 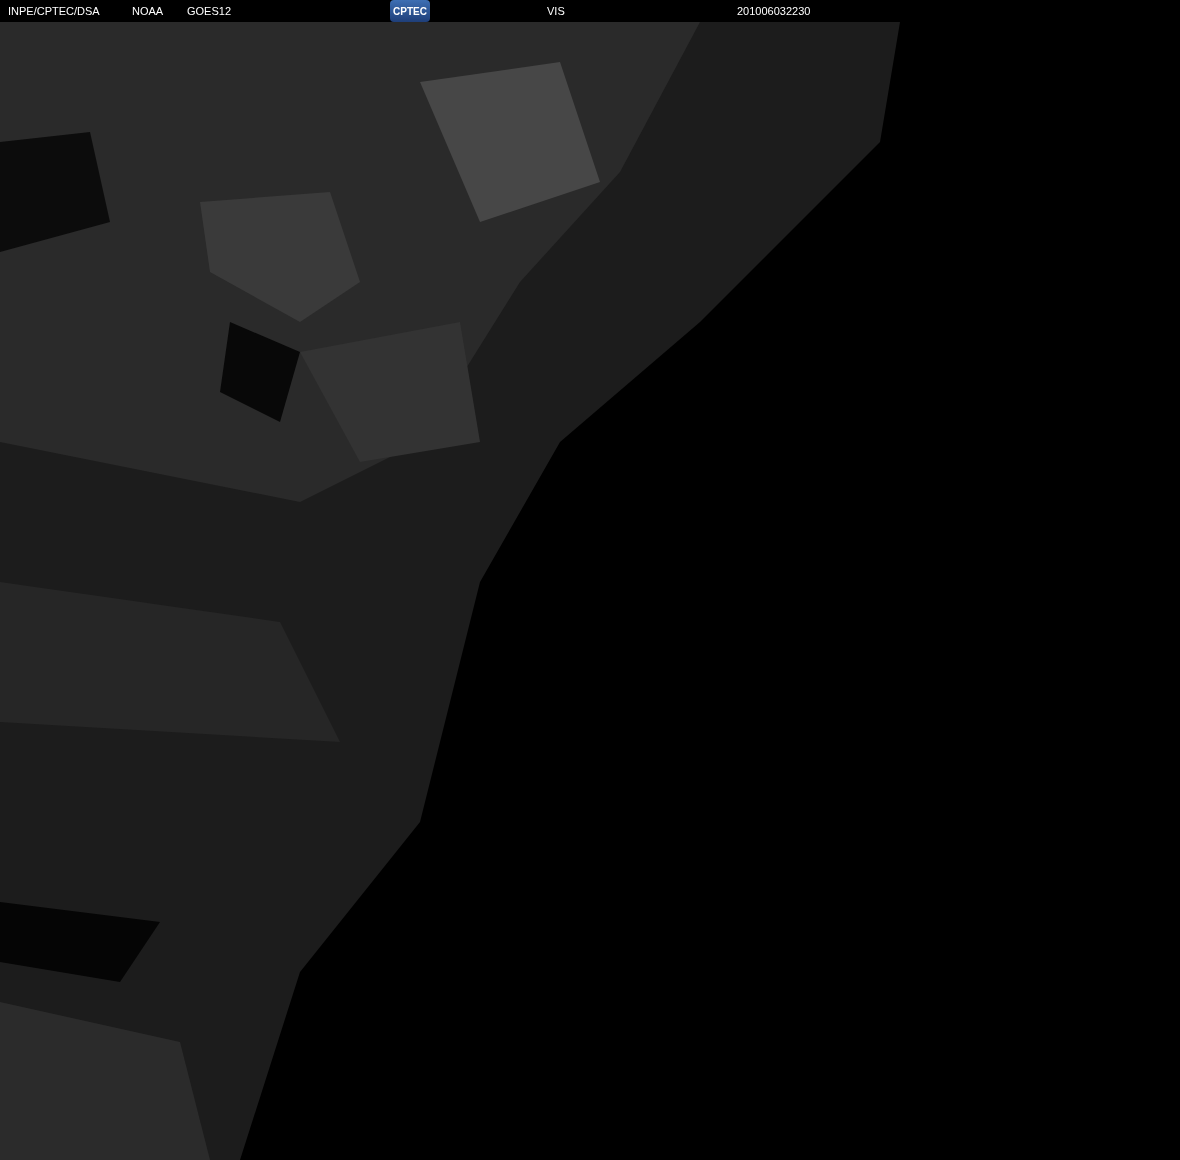 What do you see at coordinates (209, 10) in the screenshot?
I see `header-label: GOES12` at bounding box center [209, 10].